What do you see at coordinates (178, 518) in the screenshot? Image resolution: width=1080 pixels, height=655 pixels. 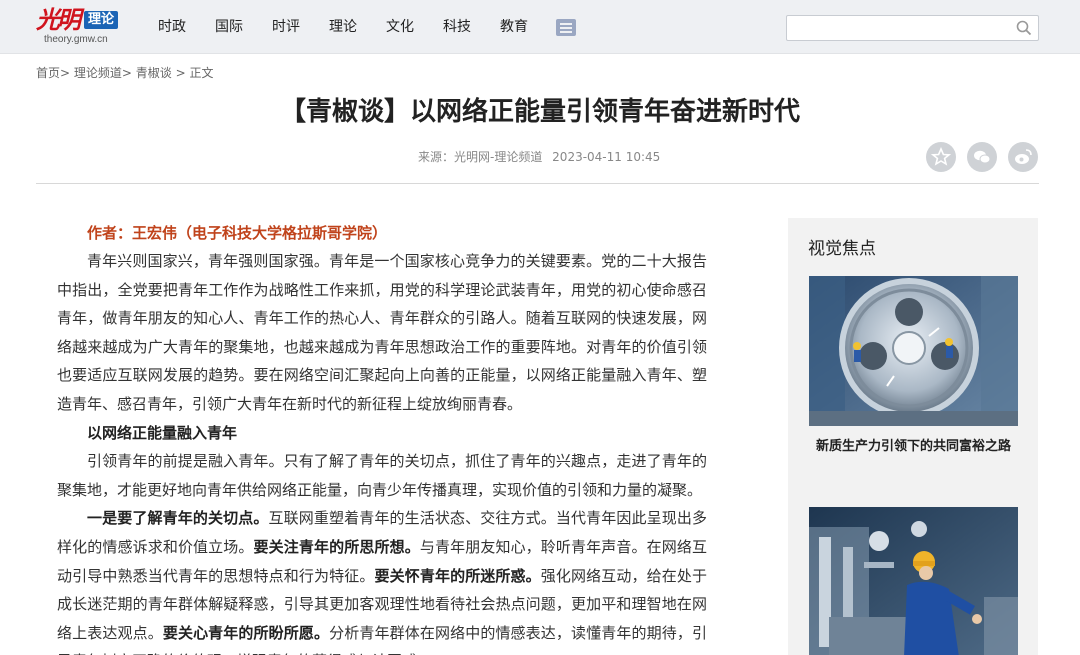 I see `emphasis-text: 一是要了解青年的关切点。` at bounding box center [178, 518].